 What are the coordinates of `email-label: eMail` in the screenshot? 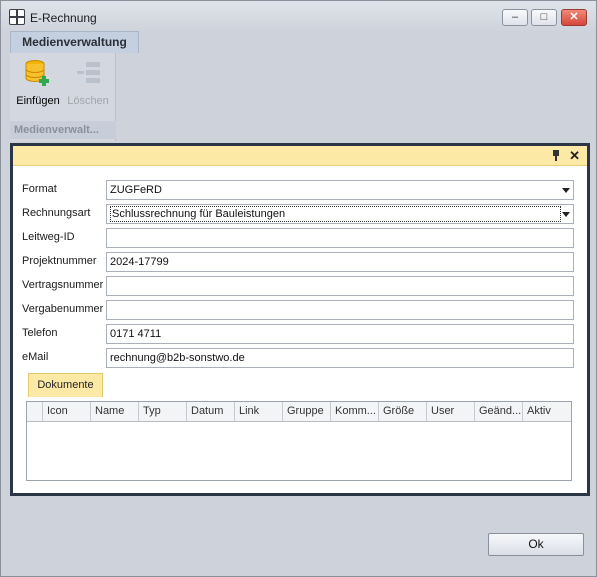 It's located at (35, 357).